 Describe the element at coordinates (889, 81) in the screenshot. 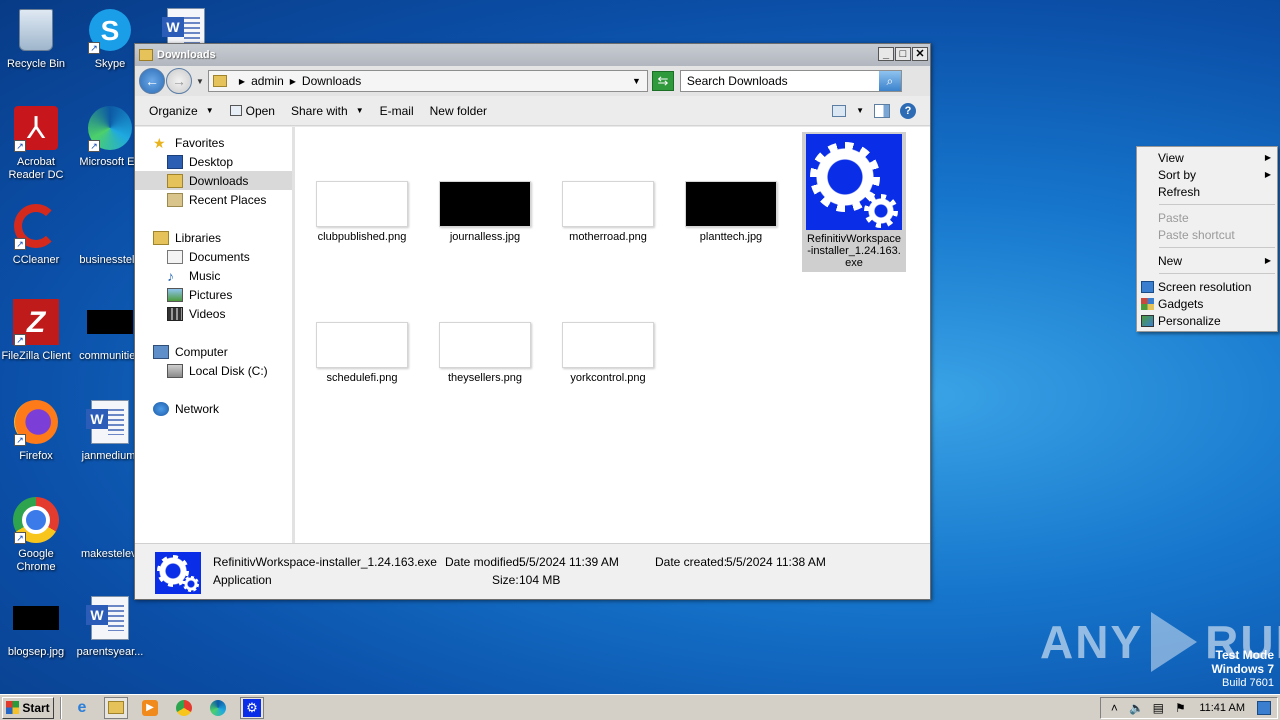

I see `search-icon: ⌕` at that location.